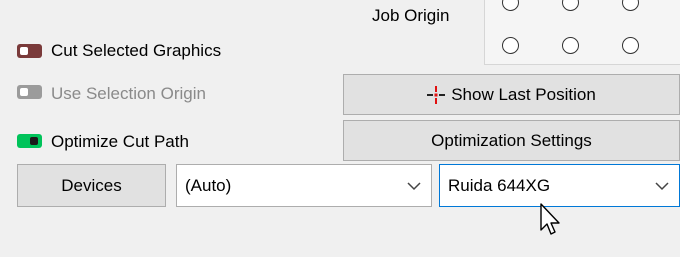 The height and width of the screenshot is (257, 680). I want to click on show-last-position-button: Show Last Position, so click(511, 94).